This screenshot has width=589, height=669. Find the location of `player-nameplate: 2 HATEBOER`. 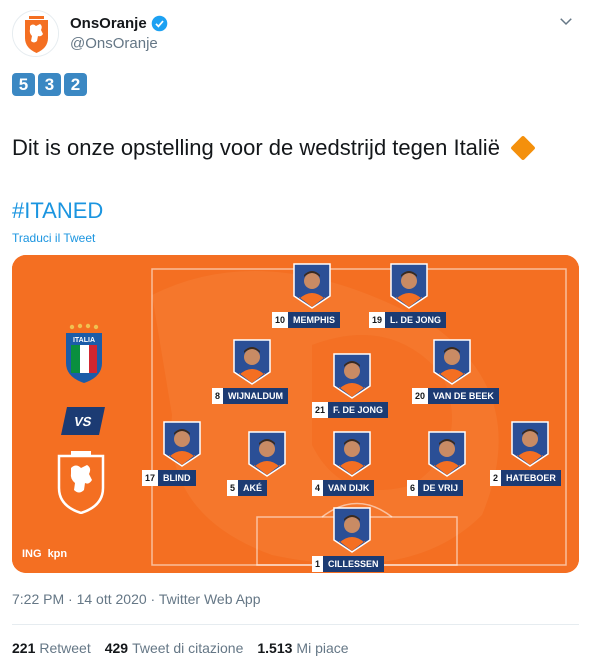

player-nameplate: 2 HATEBOER is located at coordinates (525, 478).